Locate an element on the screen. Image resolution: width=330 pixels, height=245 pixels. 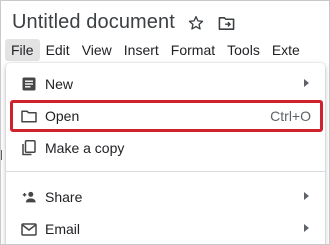
menu-item-make-a-copy: Make a copy is located at coordinates (165, 148).